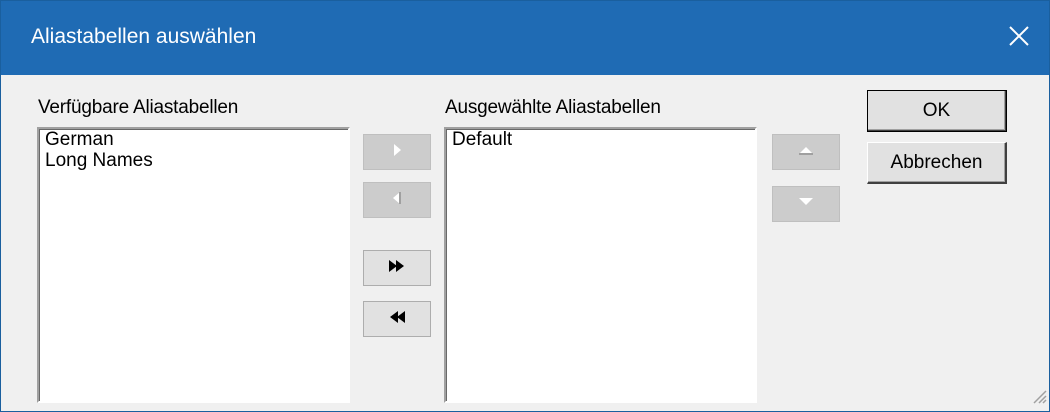  I want to click on arrow-right-icon, so click(397, 152).